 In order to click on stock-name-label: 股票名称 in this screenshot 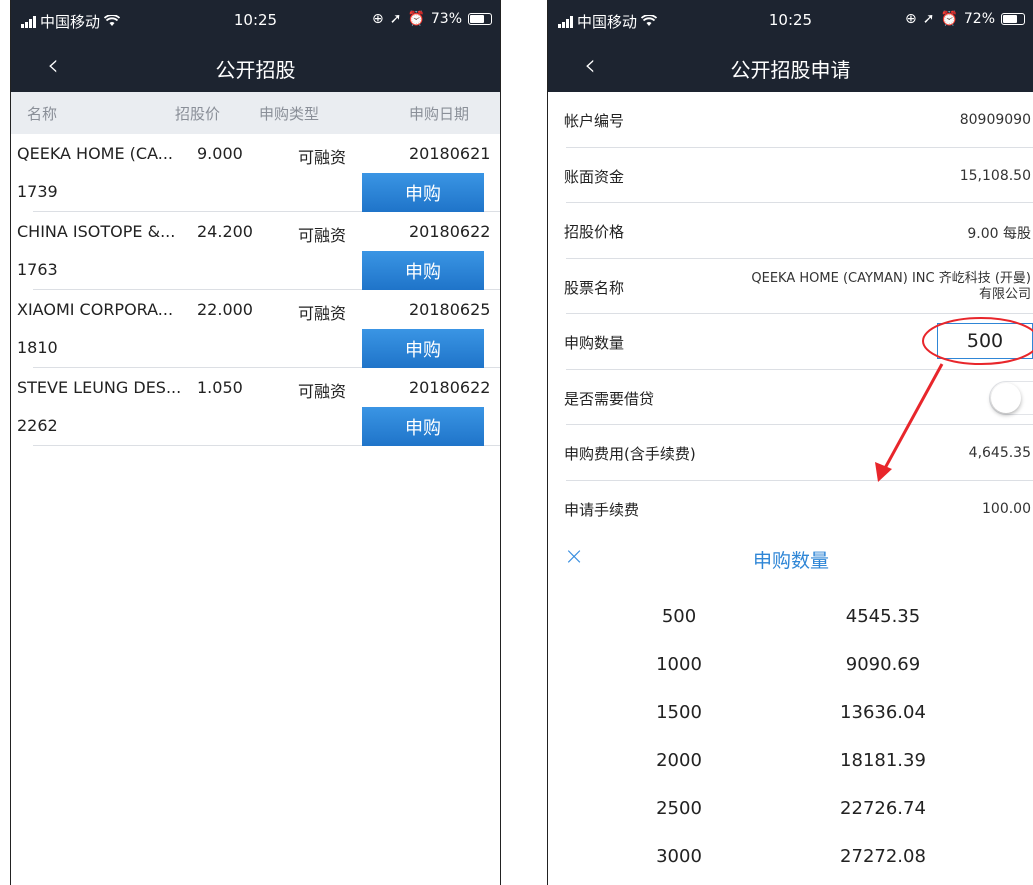, I will do `click(594, 287)`.